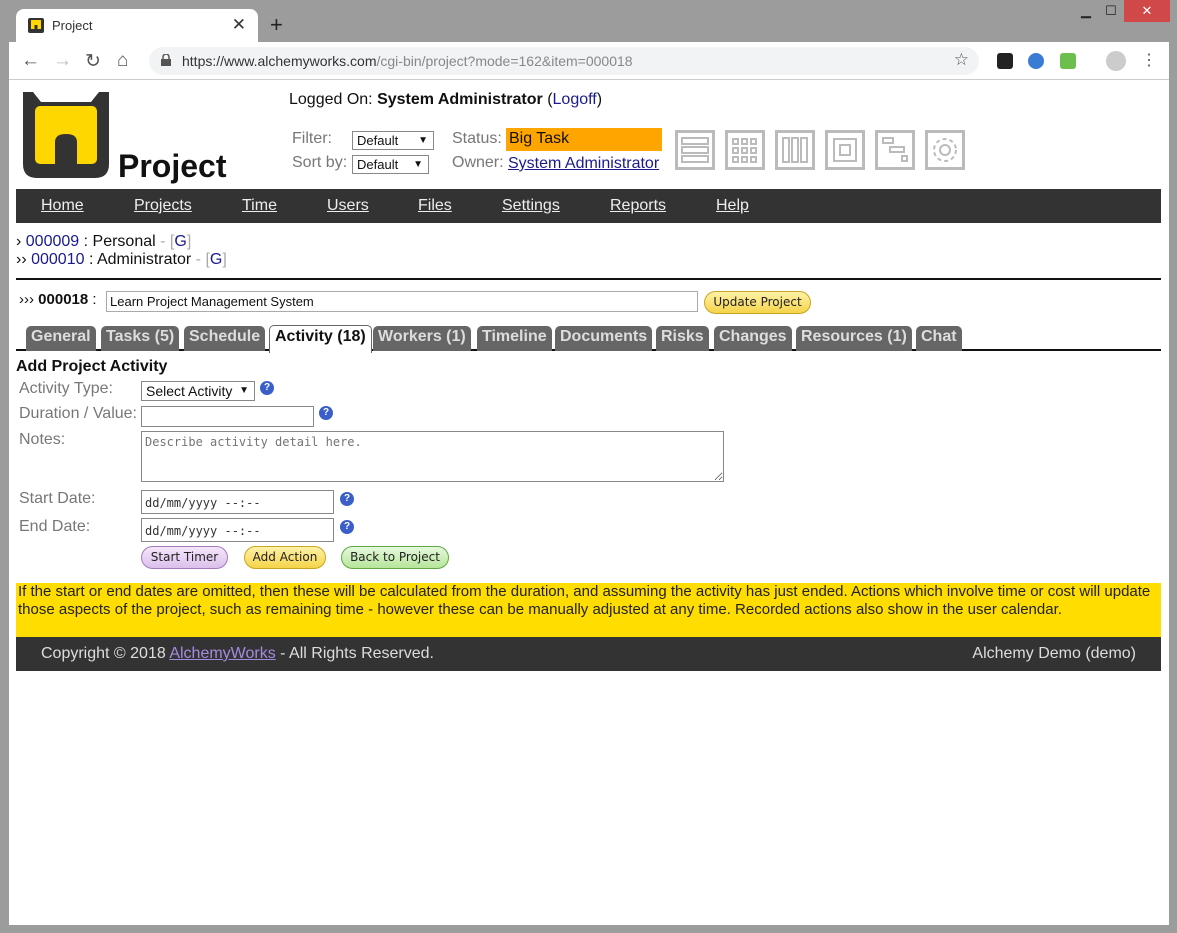 This screenshot has height=933, width=1177. What do you see at coordinates (320, 162) in the screenshot?
I see `sort-label: Sort by:` at bounding box center [320, 162].